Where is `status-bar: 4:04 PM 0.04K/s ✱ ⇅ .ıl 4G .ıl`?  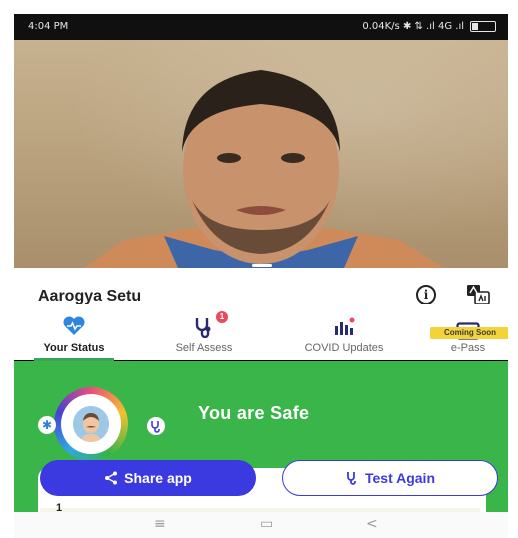
status-bar: 4:04 PM 0.04K/s ✱ ⇅ .ıl 4G .ıl is located at coordinates (261, 27).